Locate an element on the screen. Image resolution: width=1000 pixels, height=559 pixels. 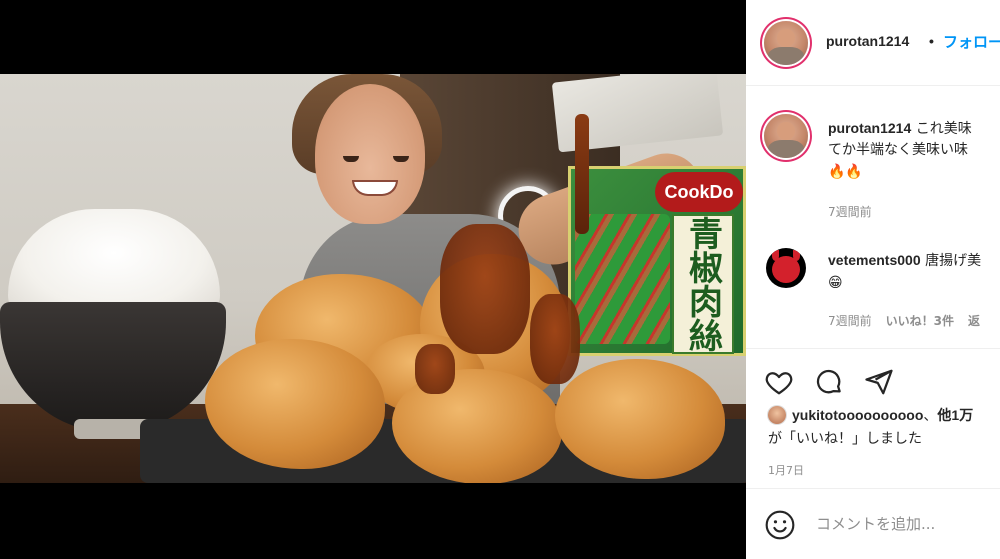
likes-others: 他1万 is located at coordinates (955, 415).